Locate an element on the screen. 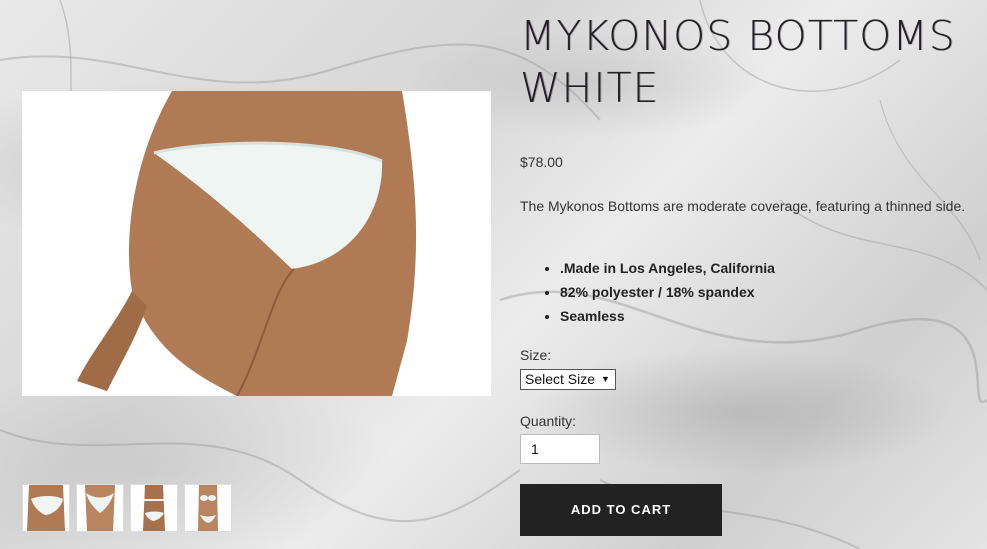 The width and height of the screenshot is (987, 549). product-price: $78.00 is located at coordinates (541, 162).